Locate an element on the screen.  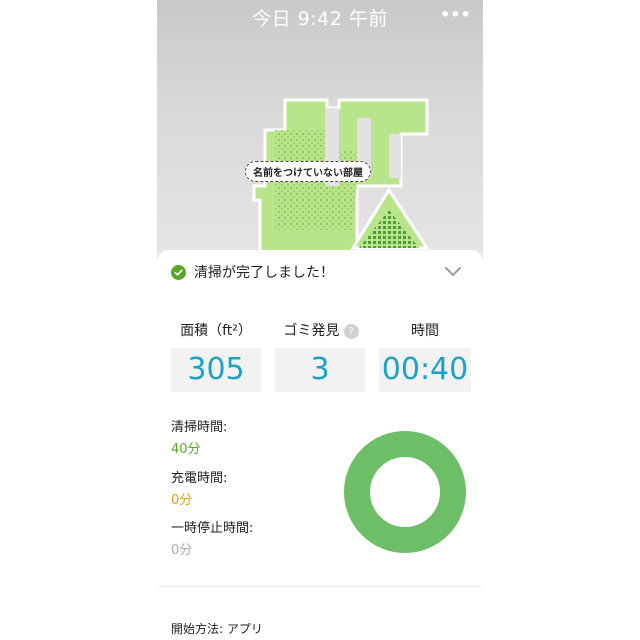
charge-time-value: 0分 is located at coordinates (182, 500).